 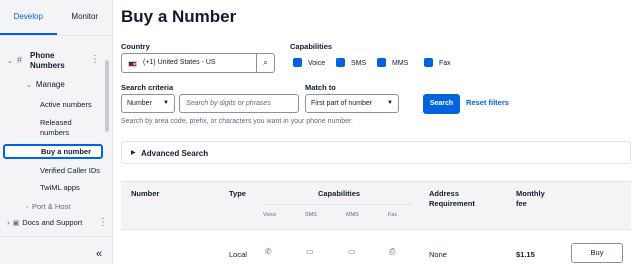 What do you see at coordinates (393, 215) in the screenshot?
I see `column-subheader-fax: Fax` at bounding box center [393, 215].